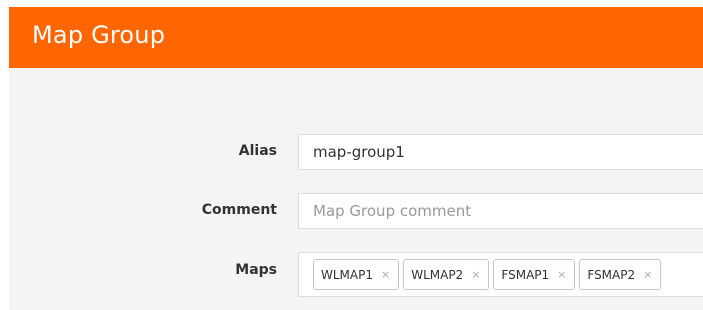  I want to click on map-tag: WLMAP2 ×, so click(446, 274).